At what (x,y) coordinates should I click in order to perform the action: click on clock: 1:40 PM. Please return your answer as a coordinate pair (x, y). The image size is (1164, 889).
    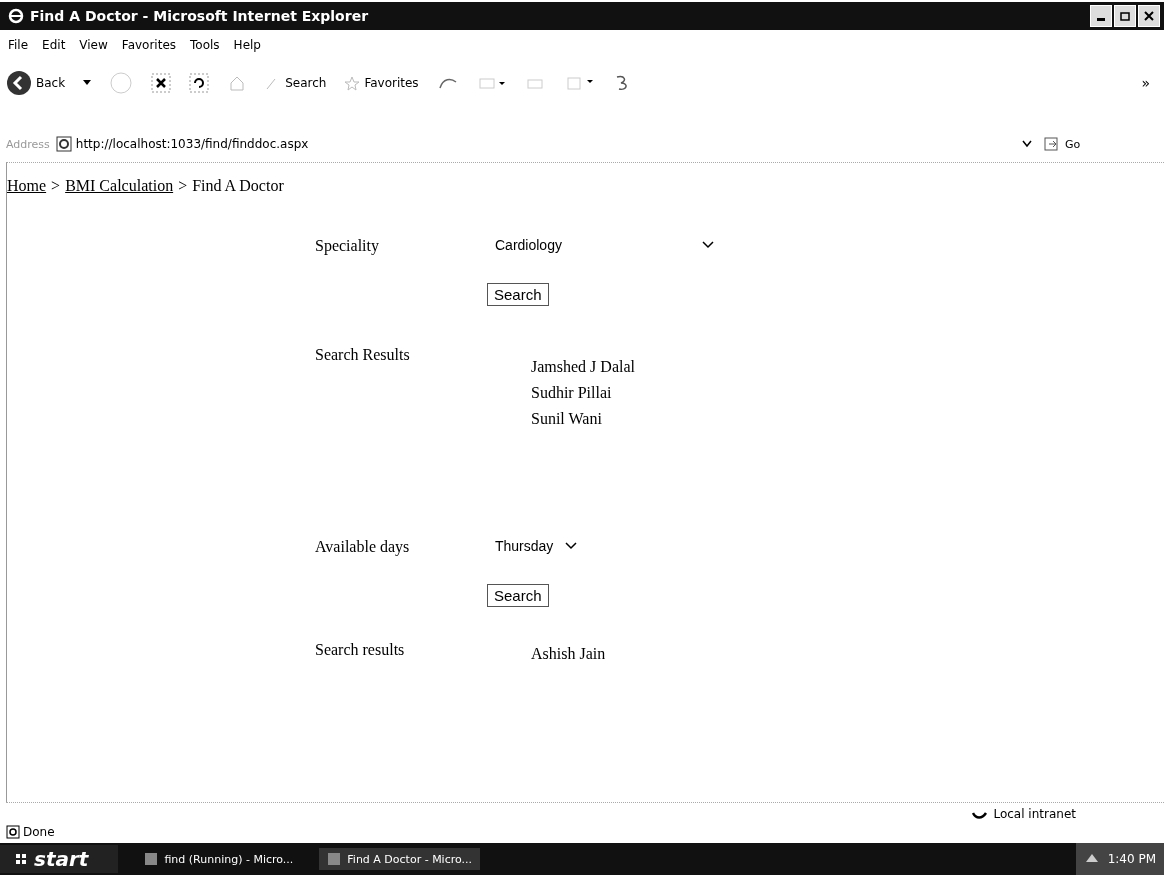
    Looking at the image, I should click on (1131, 859).